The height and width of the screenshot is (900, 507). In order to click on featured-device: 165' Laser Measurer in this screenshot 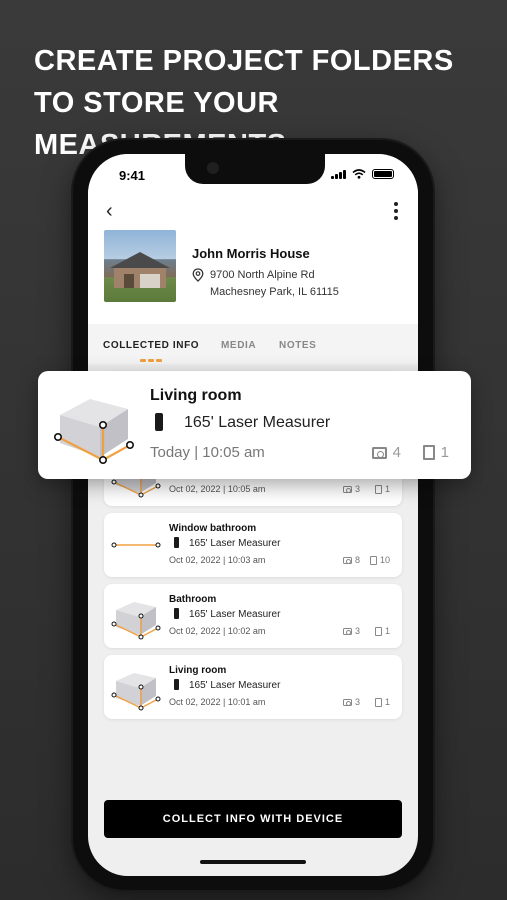, I will do `click(257, 422)`.